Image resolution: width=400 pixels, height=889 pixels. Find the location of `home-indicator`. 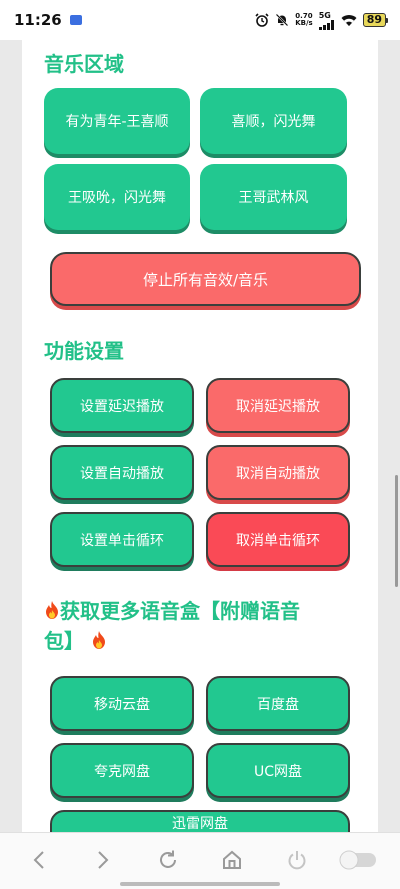

home-indicator is located at coordinates (200, 884).